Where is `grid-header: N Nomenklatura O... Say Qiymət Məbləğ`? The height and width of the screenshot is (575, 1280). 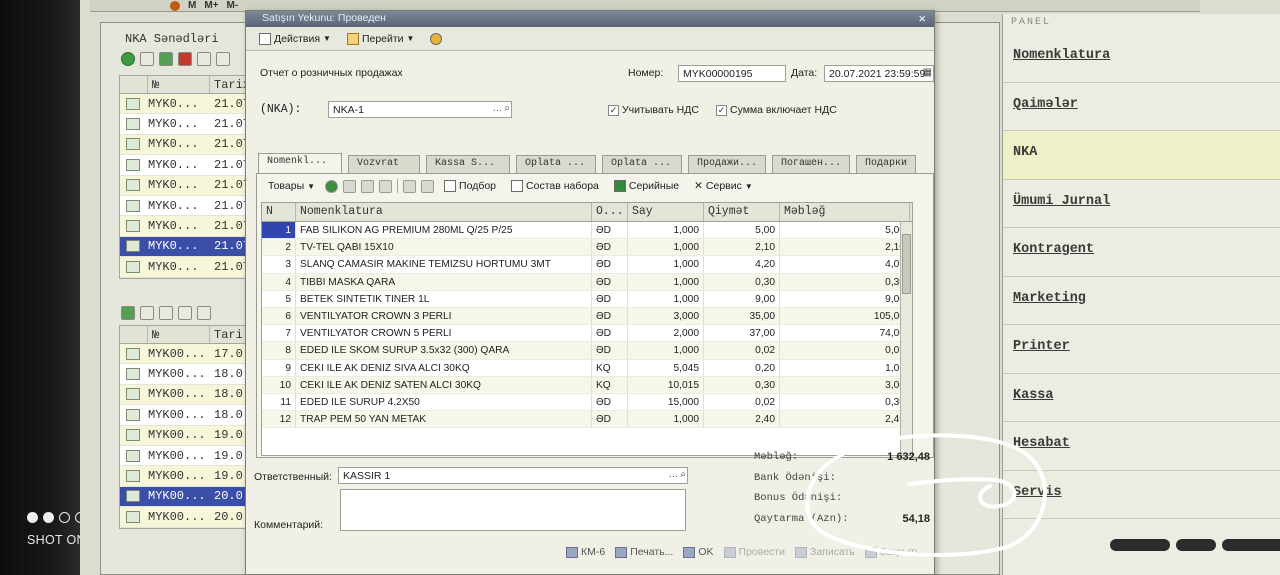
grid-header: N Nomenklatura O... Say Qiymət Məbləğ is located at coordinates (587, 212).